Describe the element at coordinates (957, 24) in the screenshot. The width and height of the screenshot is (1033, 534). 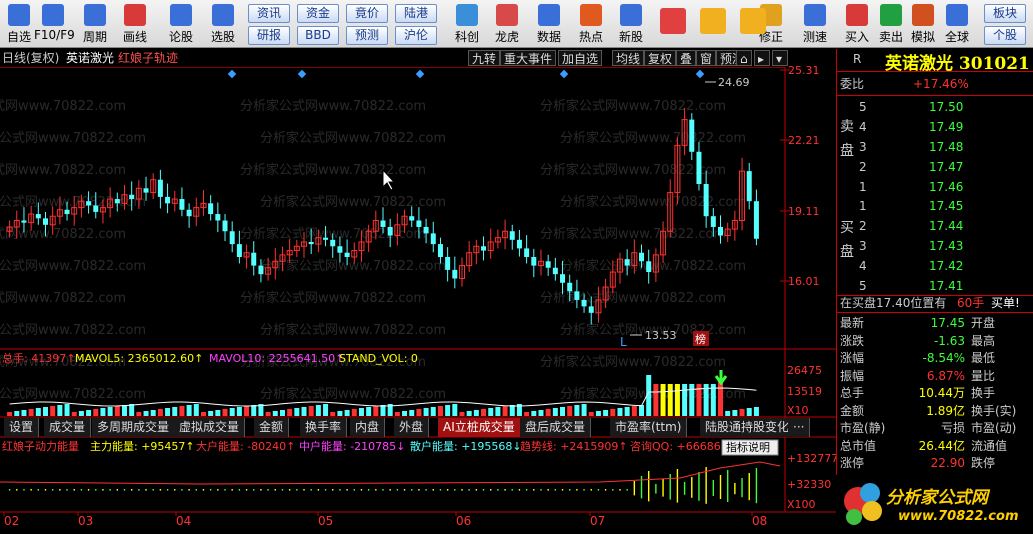
I see `toolbar-button-16: 全球` at that location.